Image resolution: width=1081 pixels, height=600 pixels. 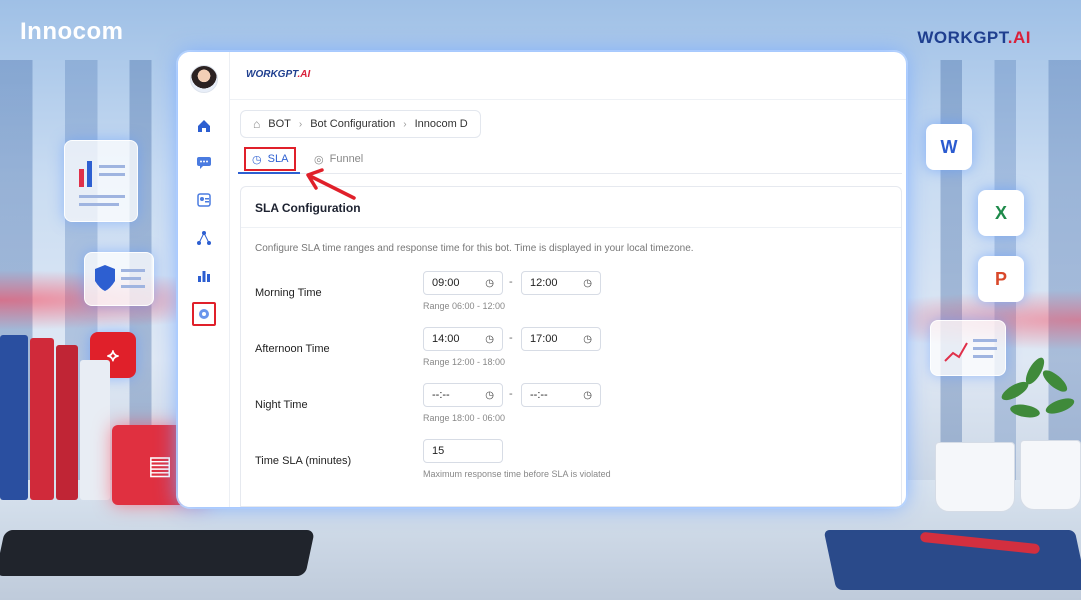 What do you see at coordinates (464, 362) in the screenshot?
I see `afternoon-range-hint: Range 12:00 - 18:00` at bounding box center [464, 362].